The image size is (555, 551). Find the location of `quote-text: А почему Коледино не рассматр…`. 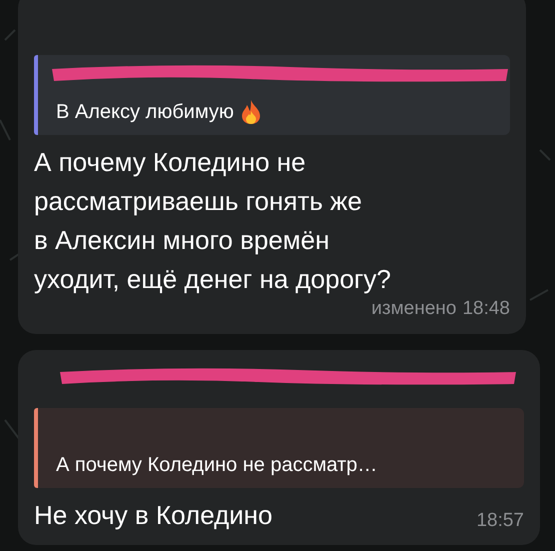

quote-text: А почему Коледино не рассматр… is located at coordinates (217, 465).